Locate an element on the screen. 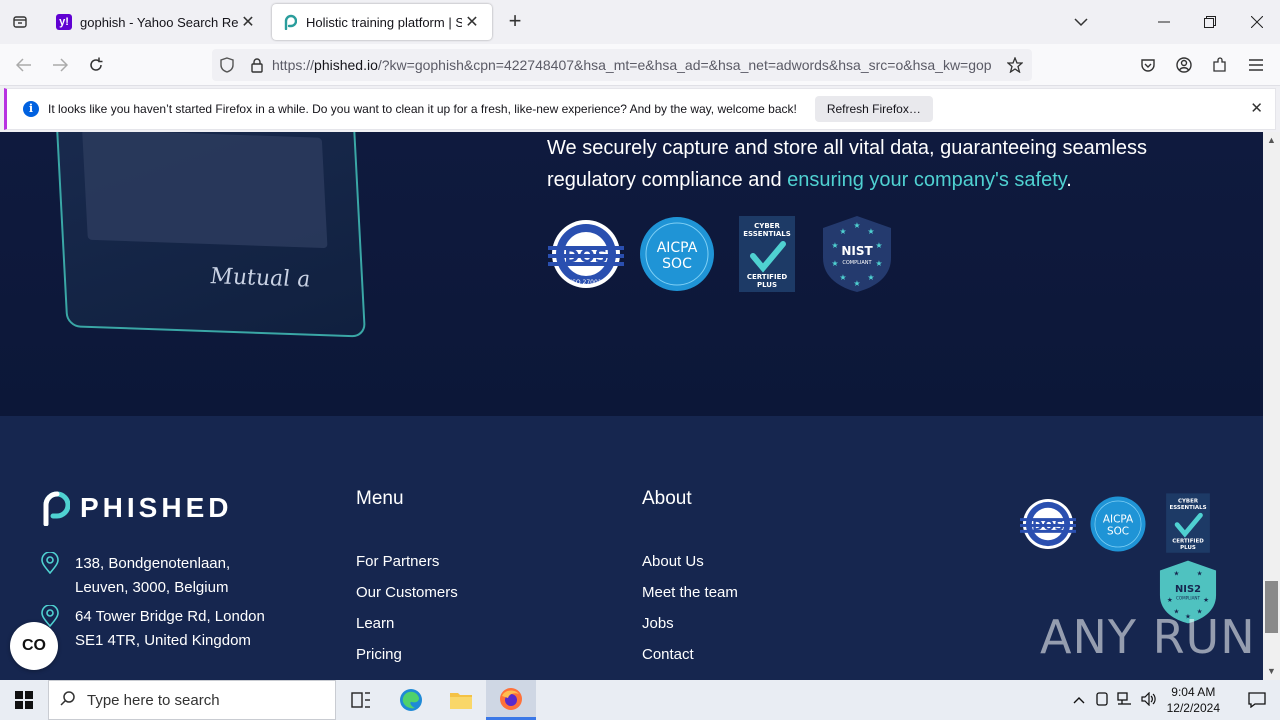 This screenshot has height=720, width=1280. search-placeholder: Type here to search is located at coordinates (153, 700).